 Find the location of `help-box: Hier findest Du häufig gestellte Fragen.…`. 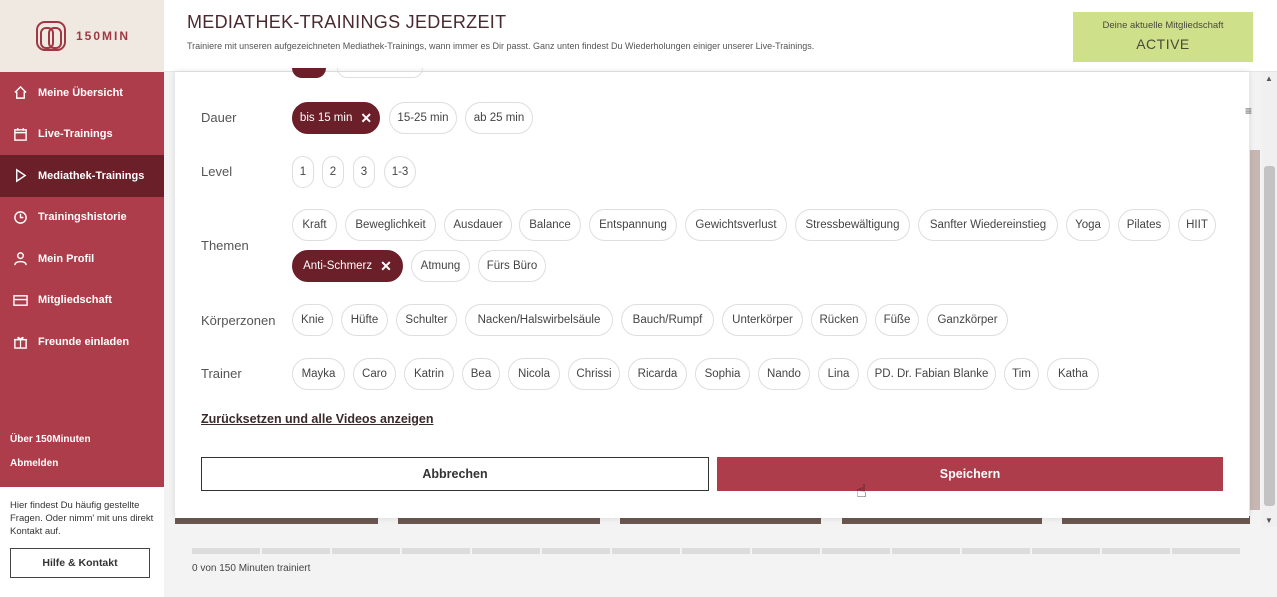

help-box: Hier findest Du häufig gestellte Fragen.… is located at coordinates (82, 538).